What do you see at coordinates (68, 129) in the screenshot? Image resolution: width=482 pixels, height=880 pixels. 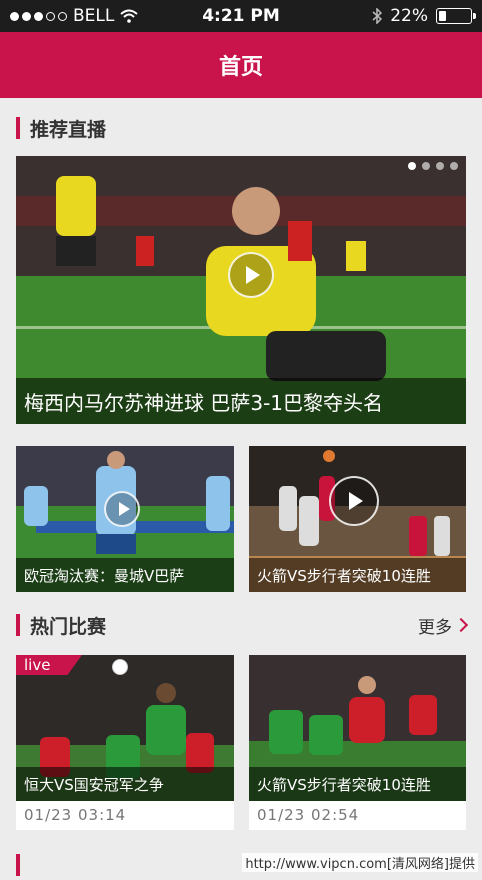 I see `recommended-title-text: 推荐直播` at bounding box center [68, 129].